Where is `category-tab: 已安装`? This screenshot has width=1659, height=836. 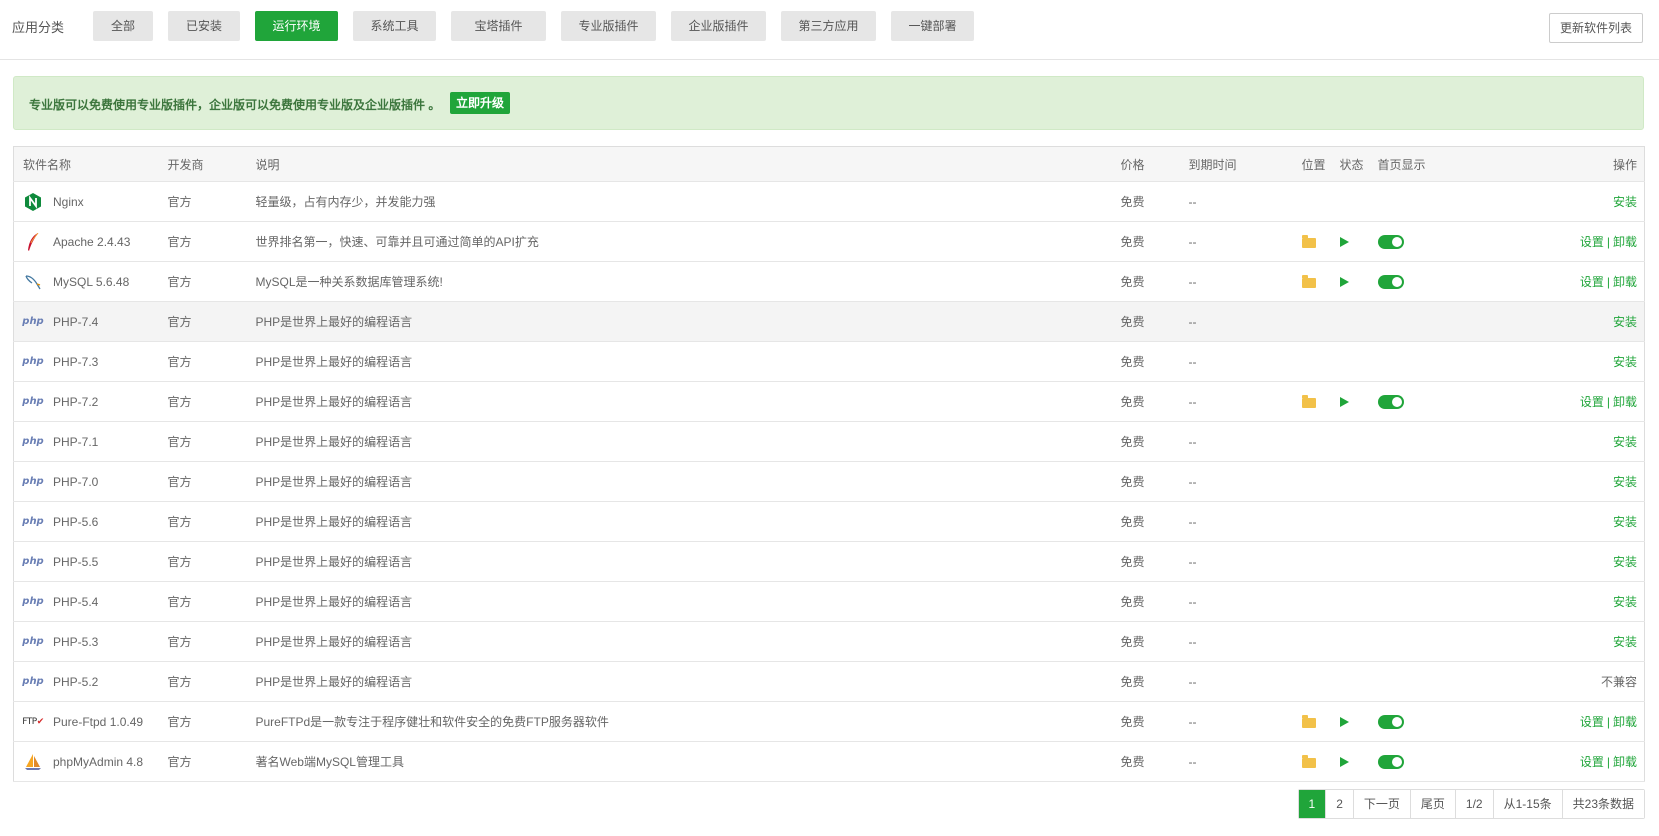
category-tab: 已安装 is located at coordinates (204, 26).